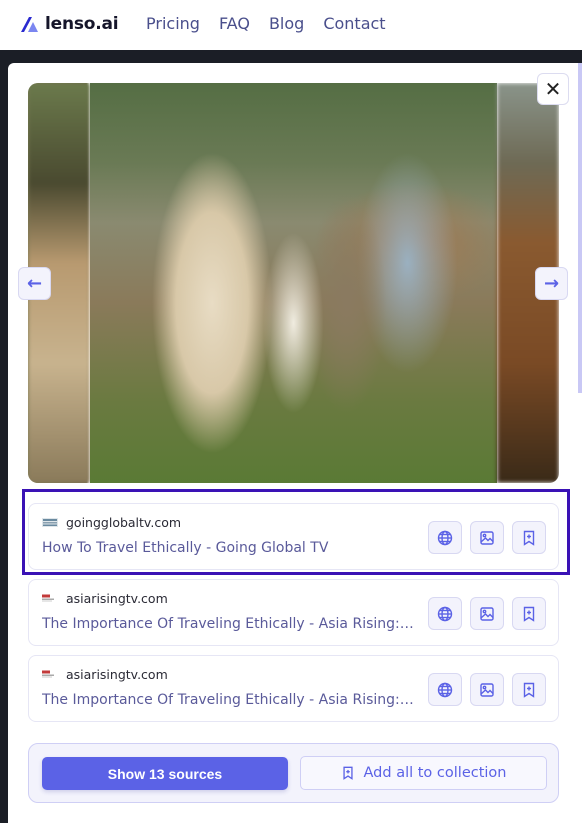 Image resolution: width=582 pixels, height=823 pixels. I want to click on show-sources-button: Show 13 sources, so click(165, 773).